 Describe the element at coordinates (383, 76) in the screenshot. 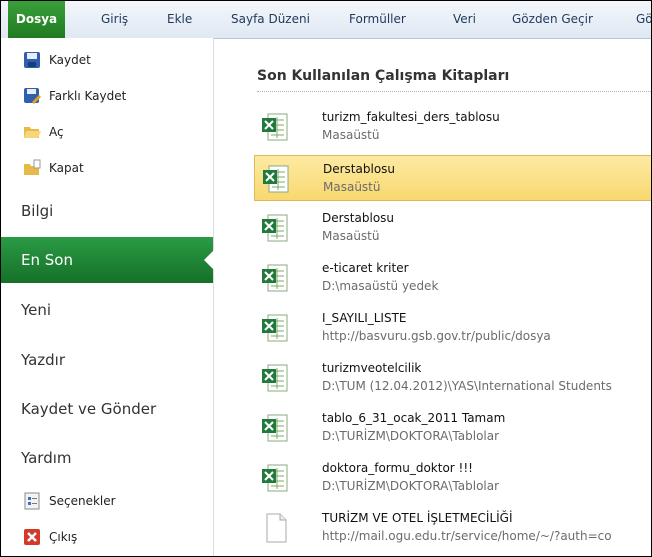

I see `recent-section-title: Son Kullanılan Çalışma Kitapları` at that location.